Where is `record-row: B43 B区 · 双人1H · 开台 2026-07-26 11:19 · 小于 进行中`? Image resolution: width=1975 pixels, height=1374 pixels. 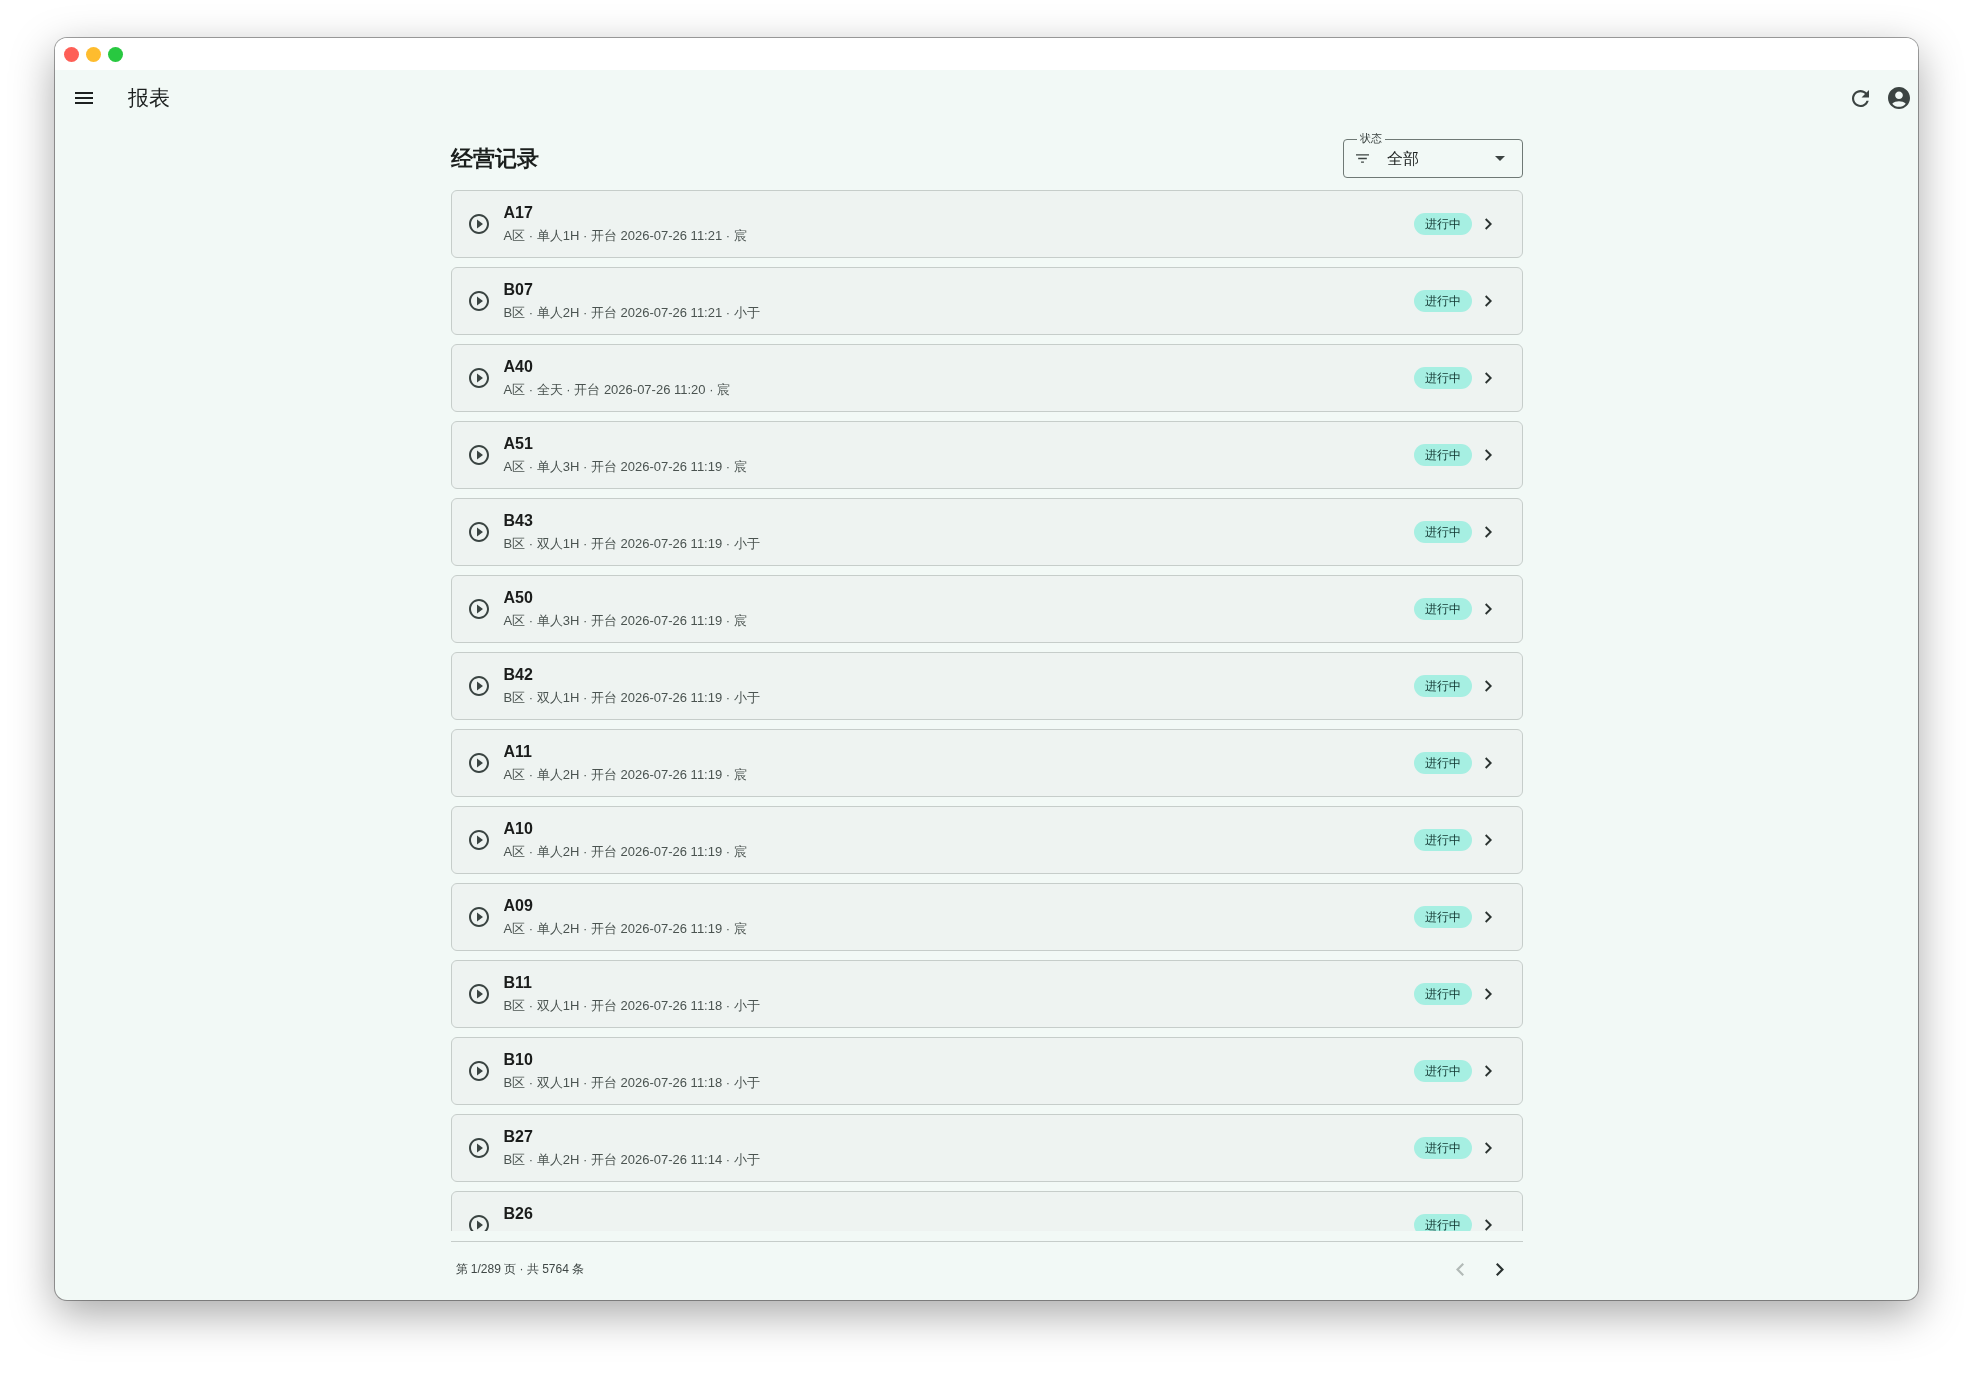
record-row: B43 B区 · 双人1H · 开台 2026-07-26 11:19 · 小于 进行中 is located at coordinates (986, 532).